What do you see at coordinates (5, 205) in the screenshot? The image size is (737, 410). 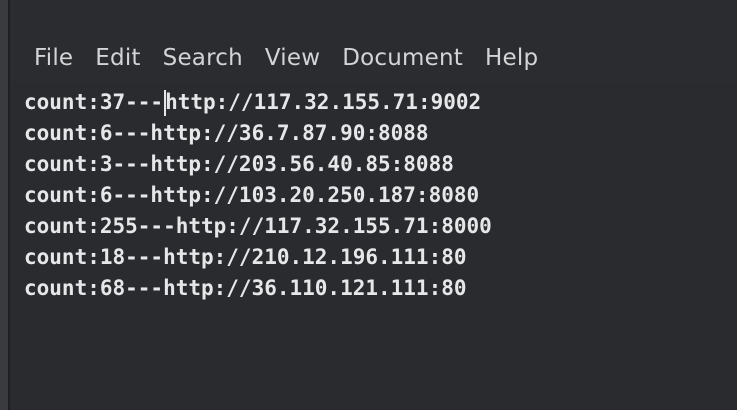 I see `window-left-border` at bounding box center [5, 205].